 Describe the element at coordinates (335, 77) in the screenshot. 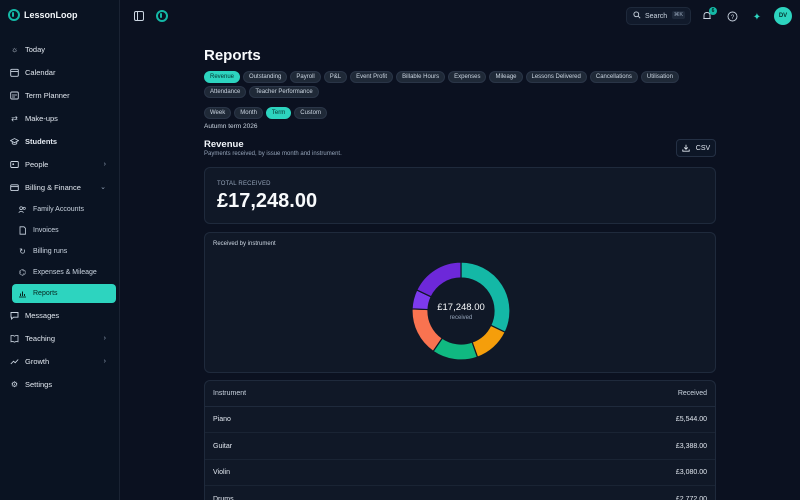

I see `report-tab: P&L` at that location.